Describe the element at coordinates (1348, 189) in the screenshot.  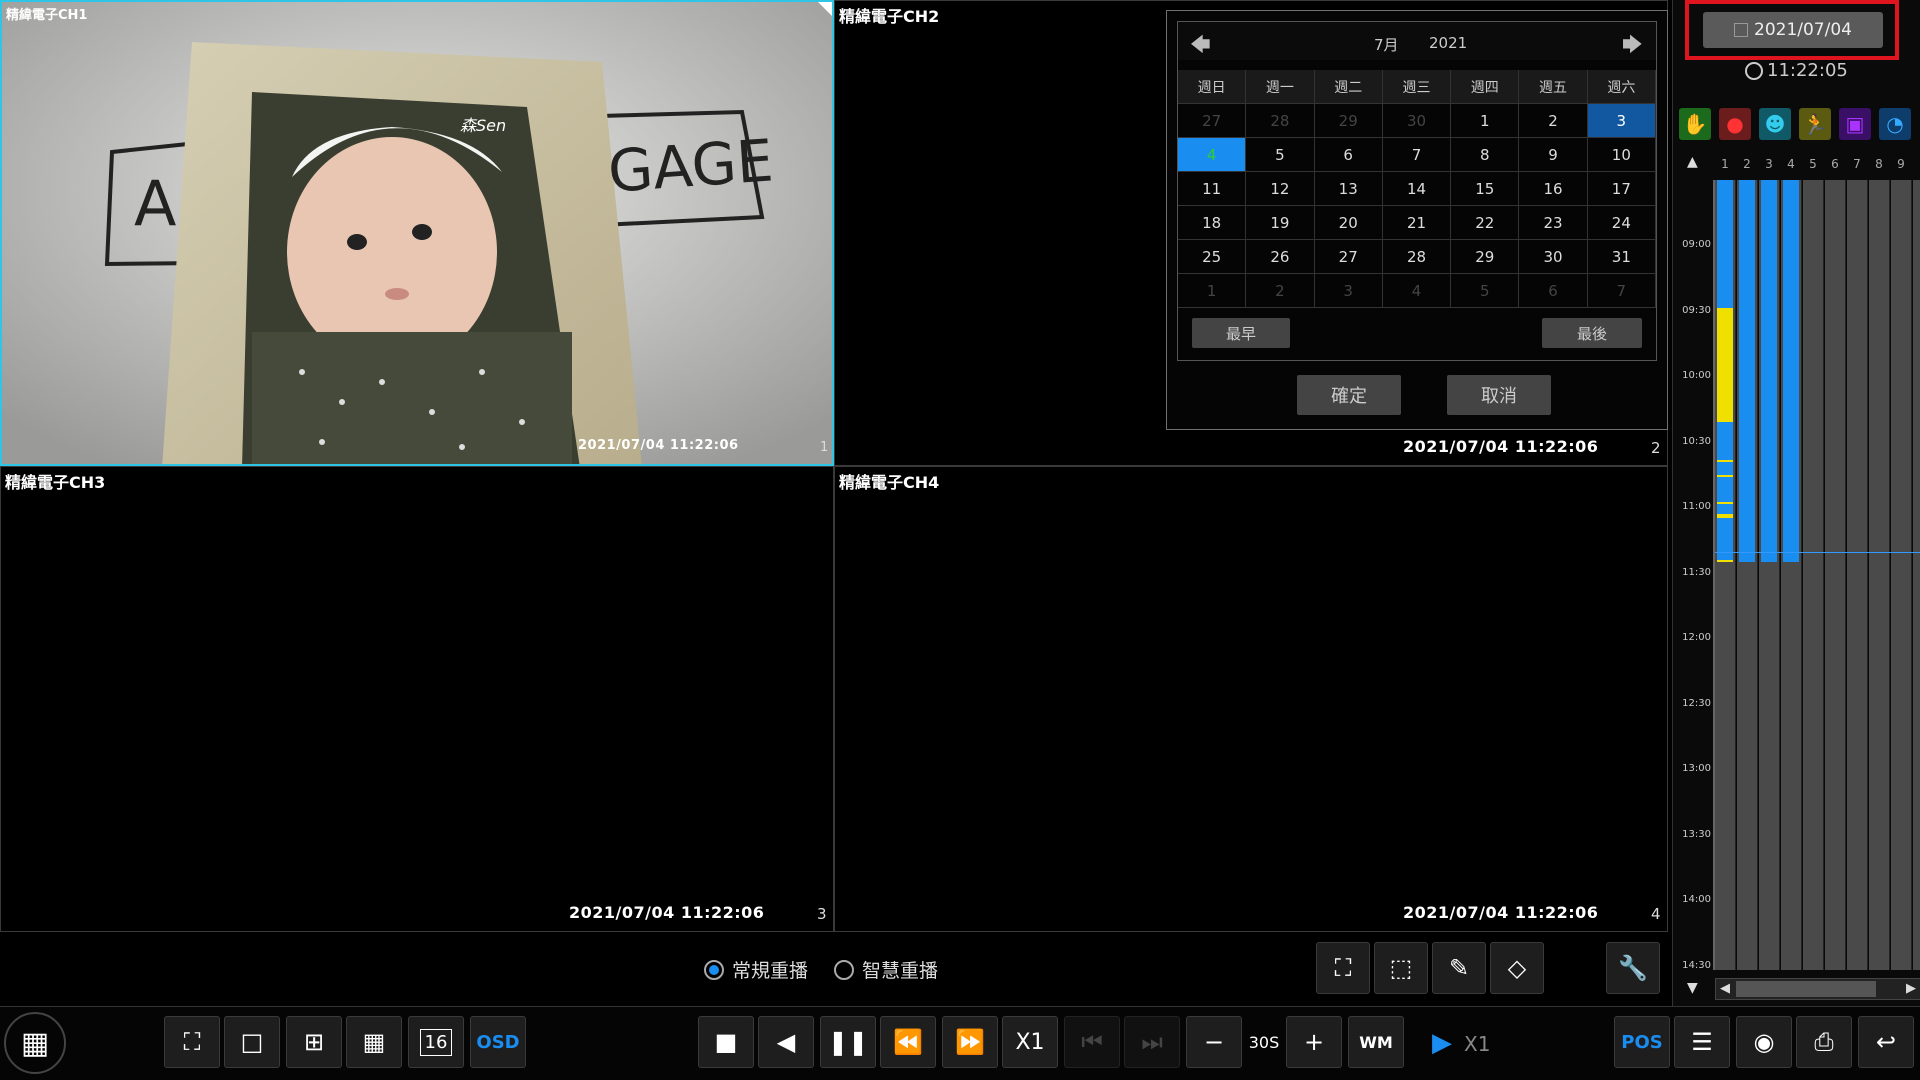
I see `calendar-day: 13` at that location.